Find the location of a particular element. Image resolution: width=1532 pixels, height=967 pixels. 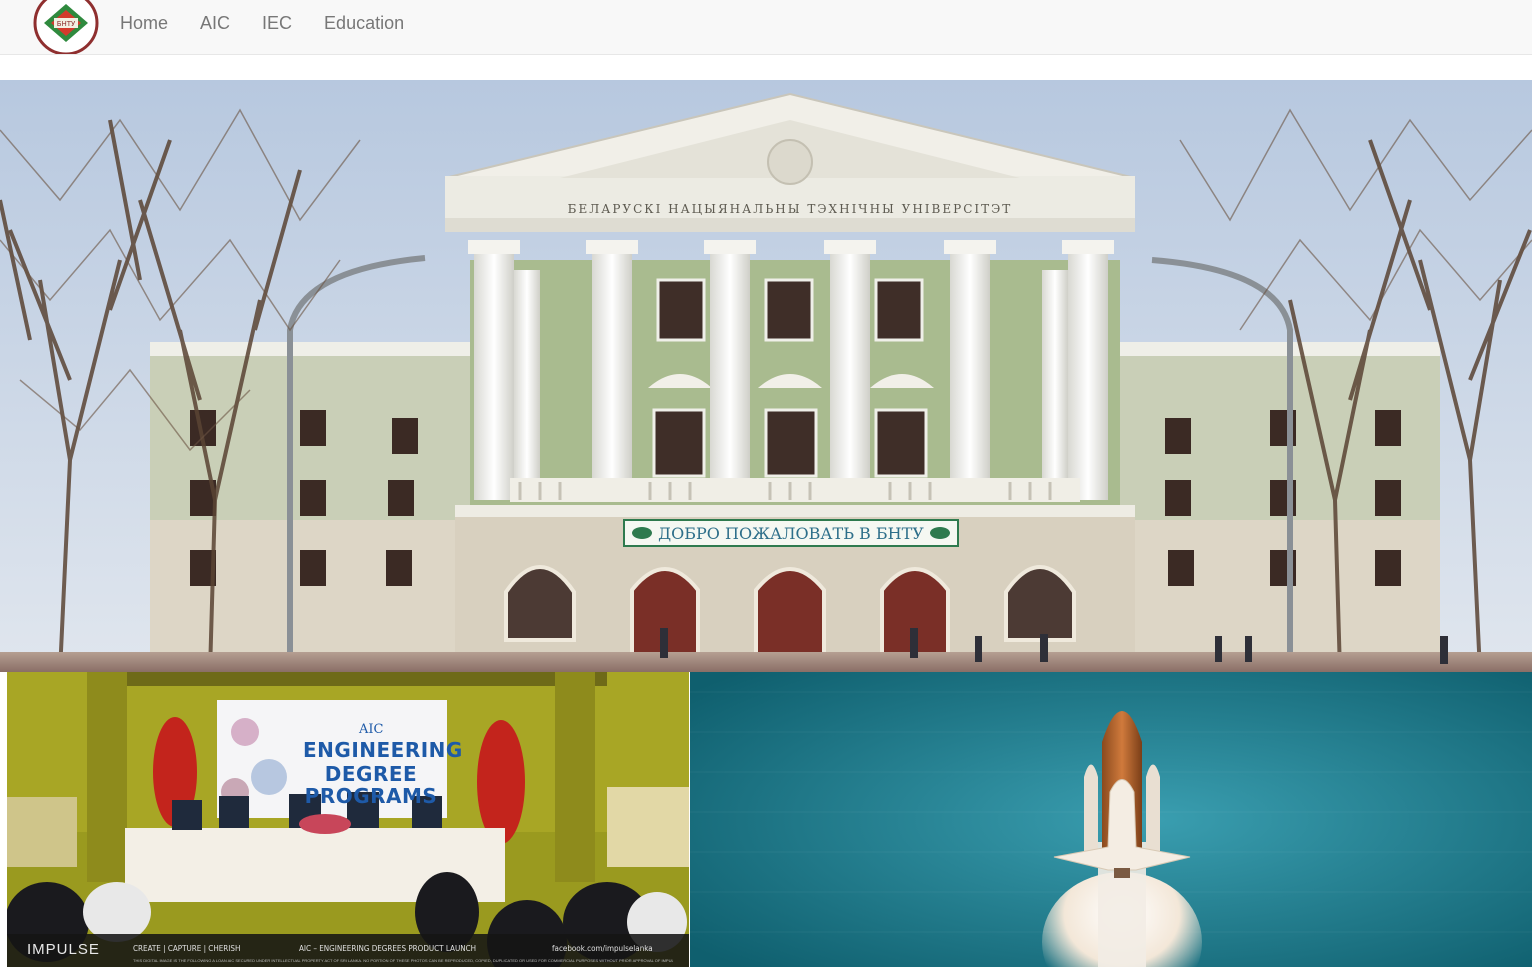

university-logo: БНТУ is located at coordinates (66, 28).